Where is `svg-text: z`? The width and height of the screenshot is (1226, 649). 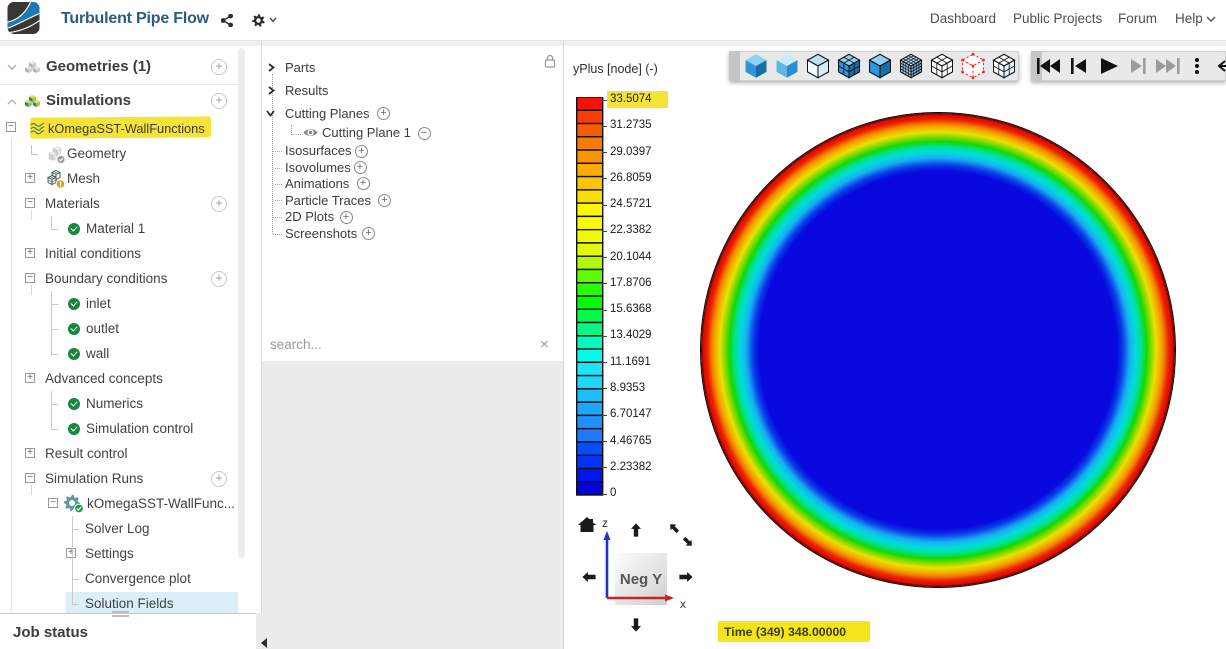 svg-text: z is located at coordinates (605, 523).